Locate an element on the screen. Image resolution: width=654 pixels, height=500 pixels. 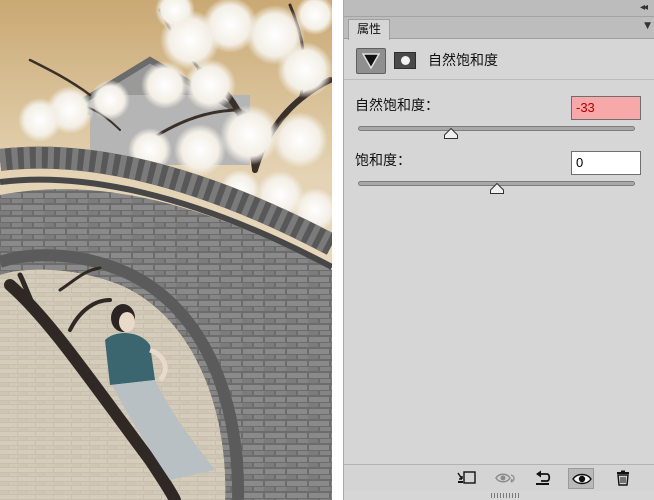
saturation-label: 饱和度： is located at coordinates (383, 161).